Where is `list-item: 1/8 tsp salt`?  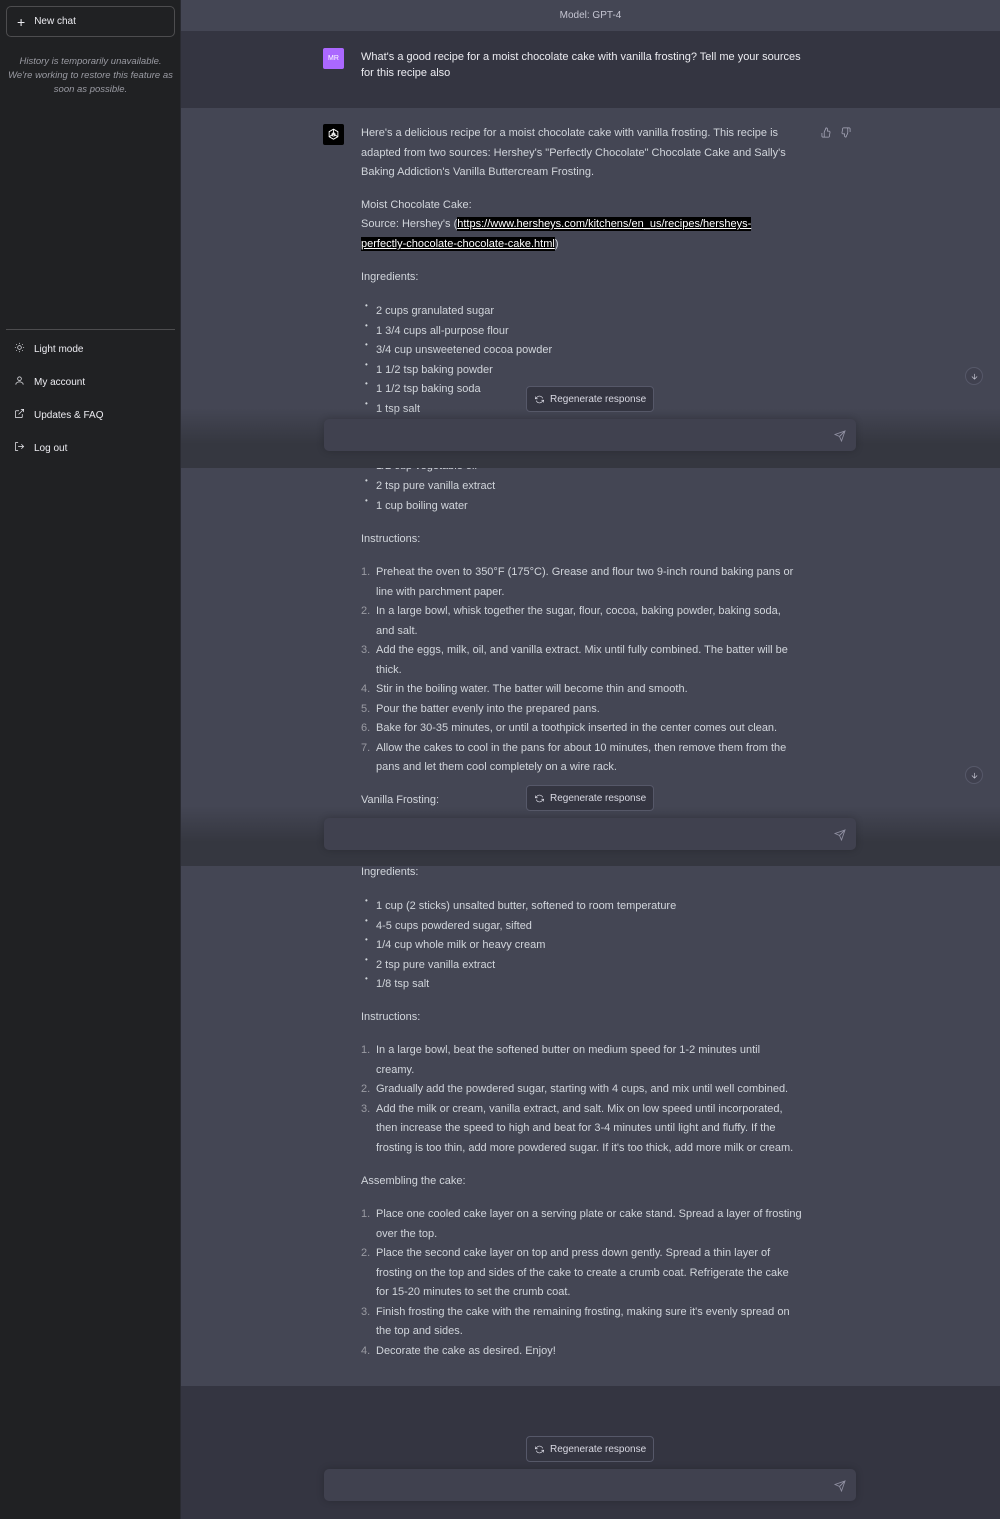
list-item: 1/8 tsp salt is located at coordinates (403, 984).